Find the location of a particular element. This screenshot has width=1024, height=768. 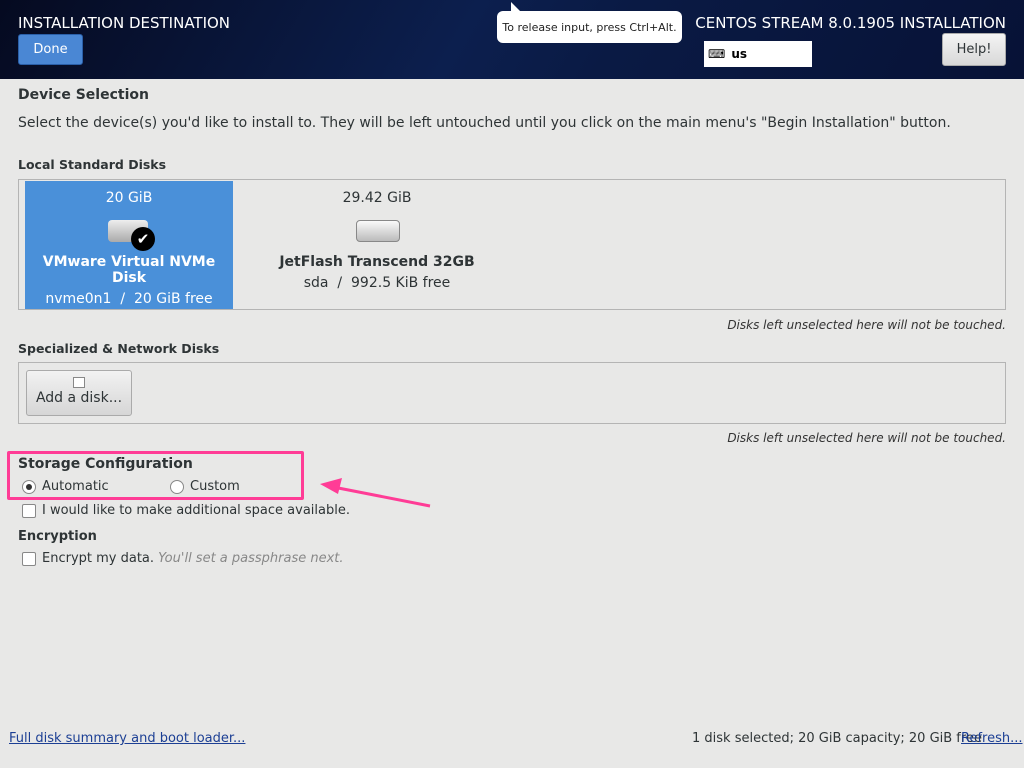

help-button: Help! is located at coordinates (974, 49).